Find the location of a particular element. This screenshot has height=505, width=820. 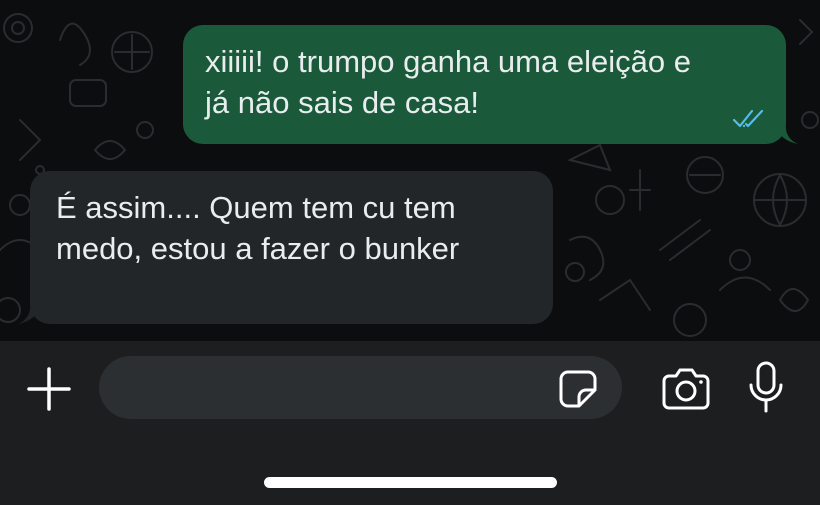

camera-icon is located at coordinates (686, 389).